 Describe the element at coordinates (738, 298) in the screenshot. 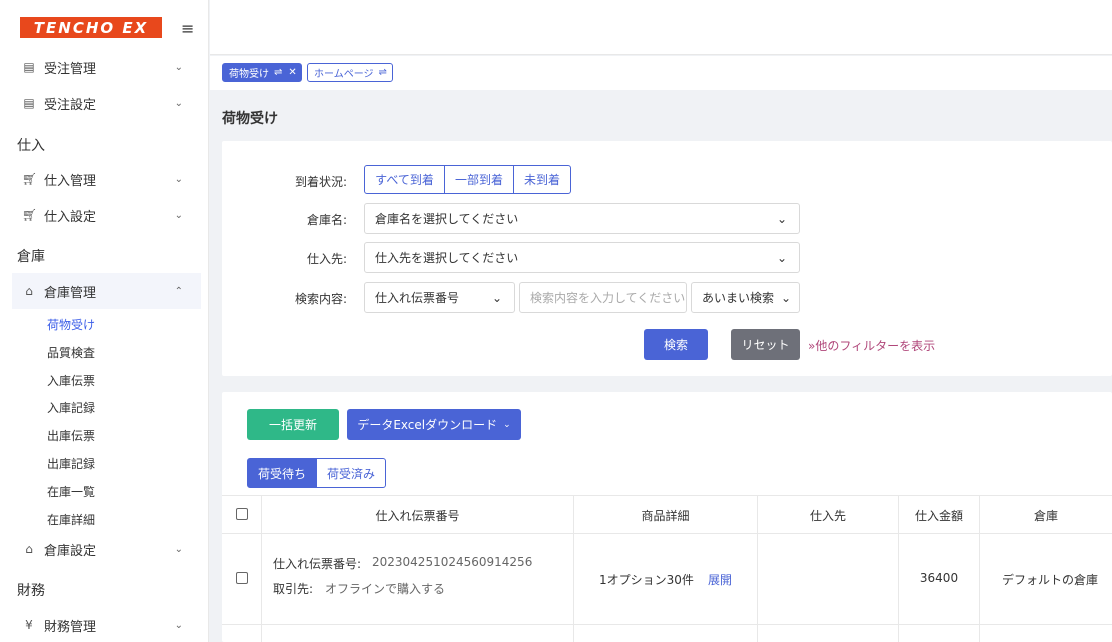

I see `match-mode-value: あいまい検索` at that location.